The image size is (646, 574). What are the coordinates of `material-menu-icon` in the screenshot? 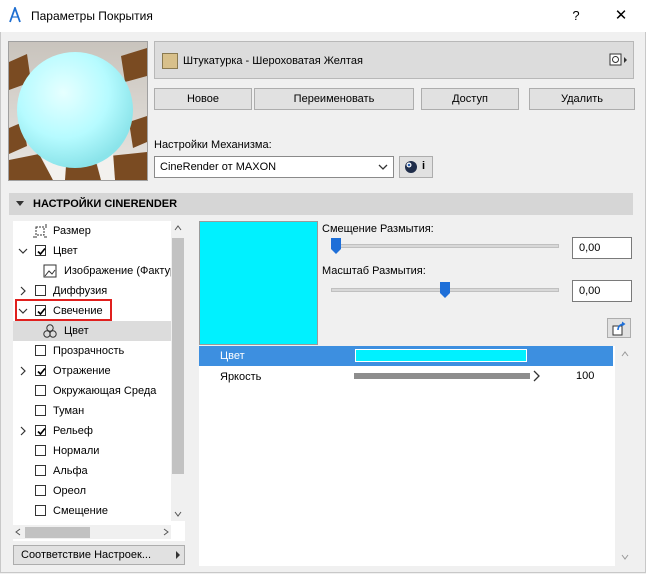 It's located at (619, 60).